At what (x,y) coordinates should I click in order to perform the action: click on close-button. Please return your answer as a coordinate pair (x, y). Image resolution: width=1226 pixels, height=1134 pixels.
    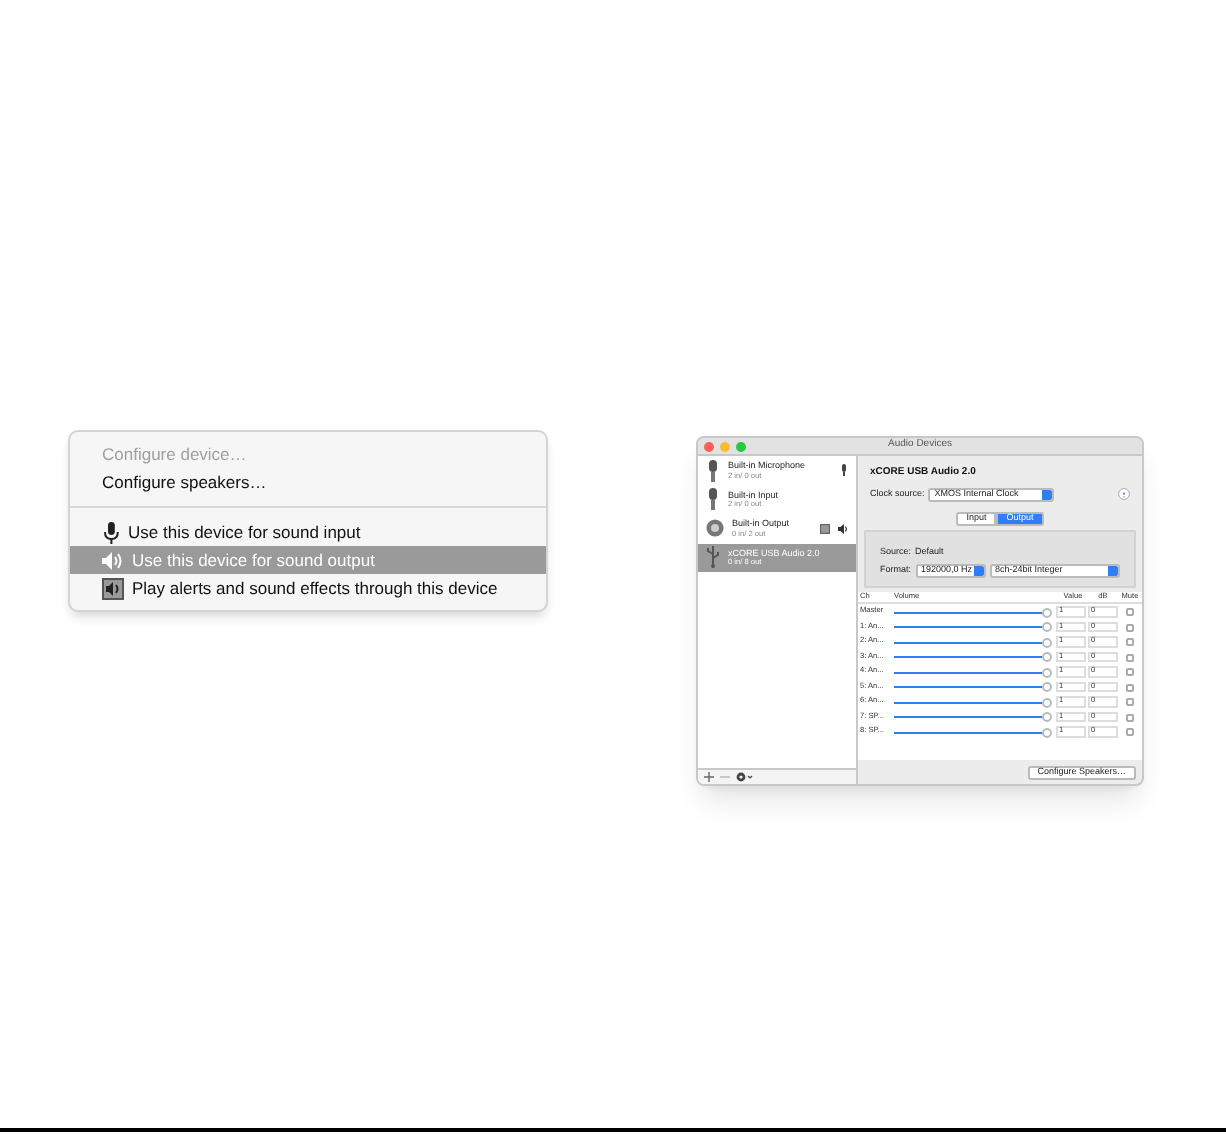
    Looking at the image, I should click on (709, 447).